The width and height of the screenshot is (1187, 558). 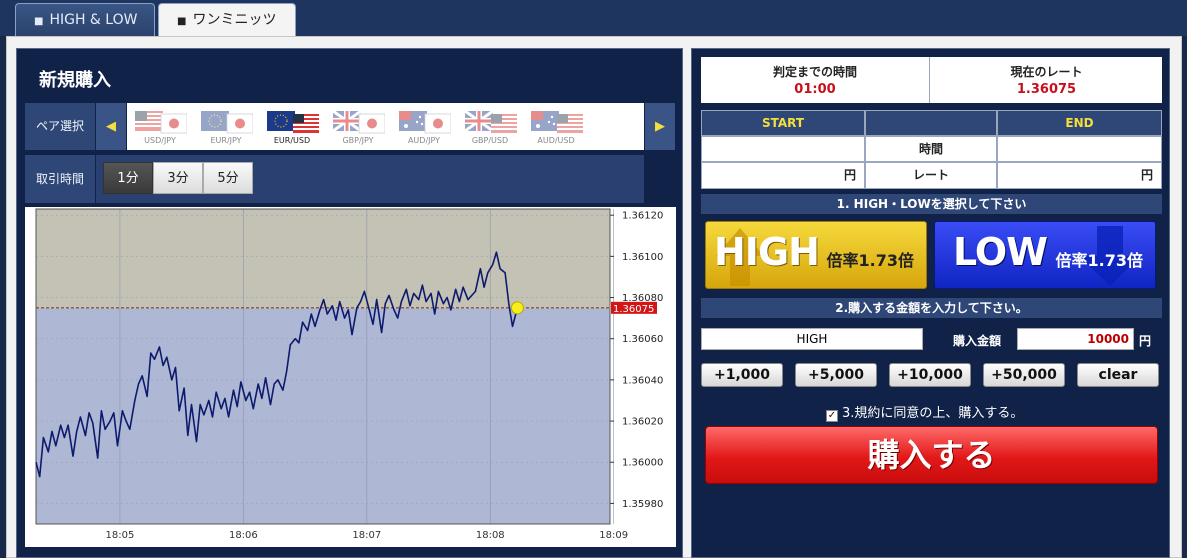 I want to click on aud-jpy-flags-icon, so click(x=425, y=122).